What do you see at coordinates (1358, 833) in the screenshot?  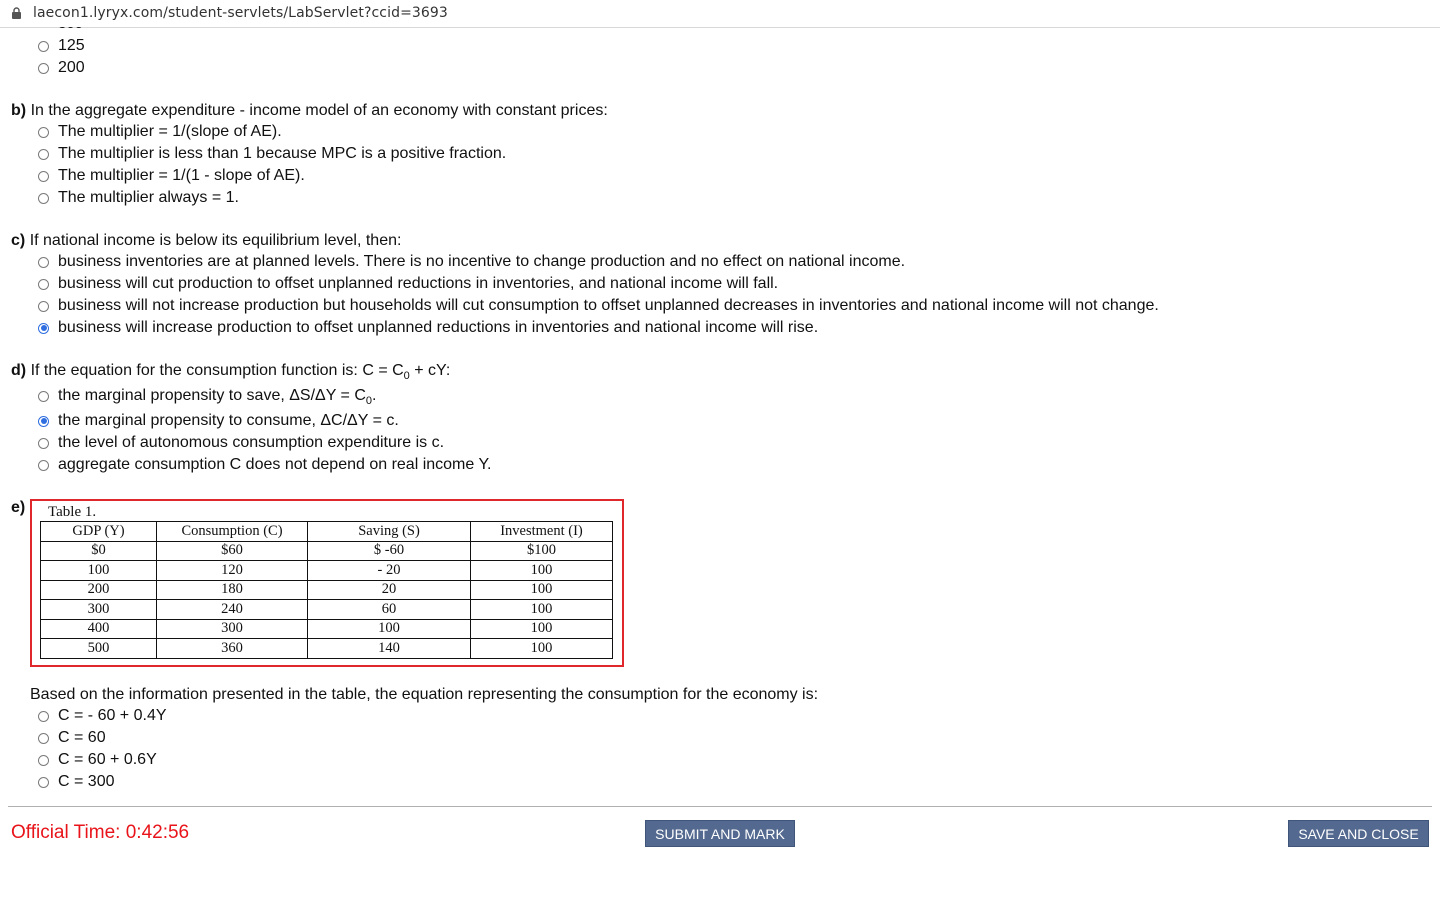 I see `save-and-close-button: SAVE AND CLOSE` at bounding box center [1358, 833].